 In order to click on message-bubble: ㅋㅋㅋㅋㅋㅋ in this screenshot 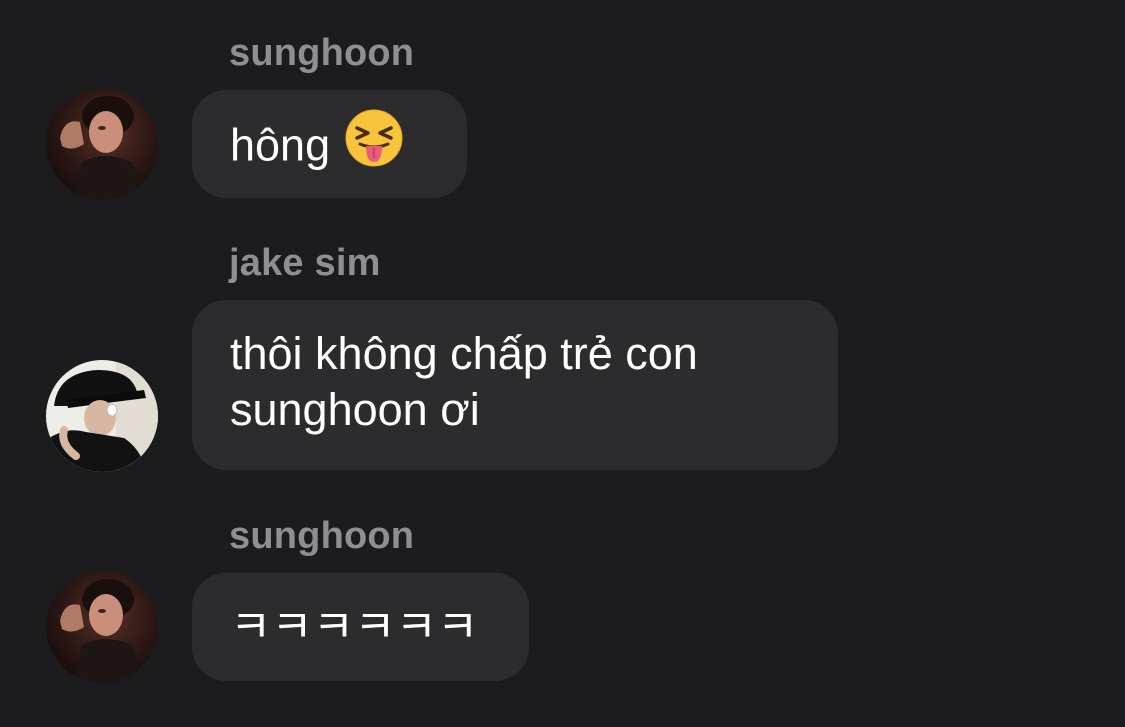, I will do `click(360, 627)`.